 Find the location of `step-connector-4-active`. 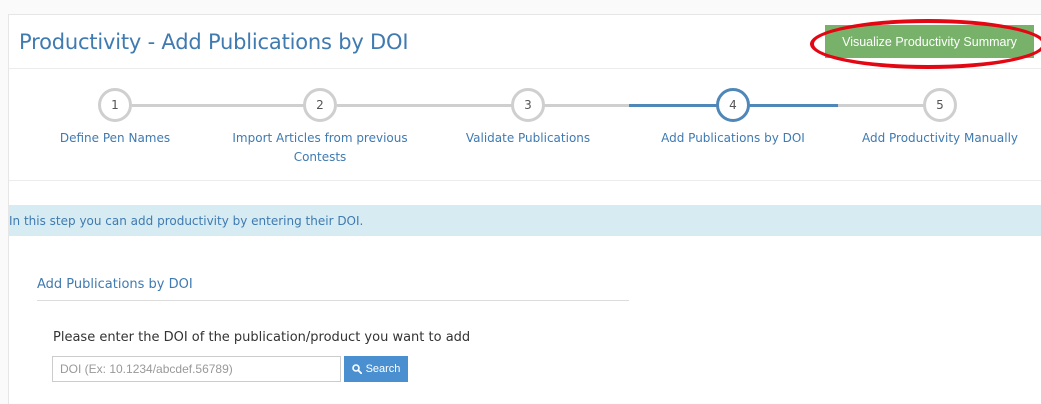

step-connector-4-active is located at coordinates (675, 105).